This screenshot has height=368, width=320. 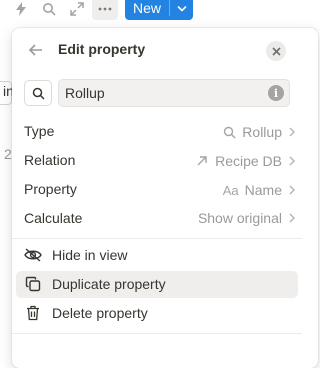 I want to click on more-button, so click(x=105, y=10).